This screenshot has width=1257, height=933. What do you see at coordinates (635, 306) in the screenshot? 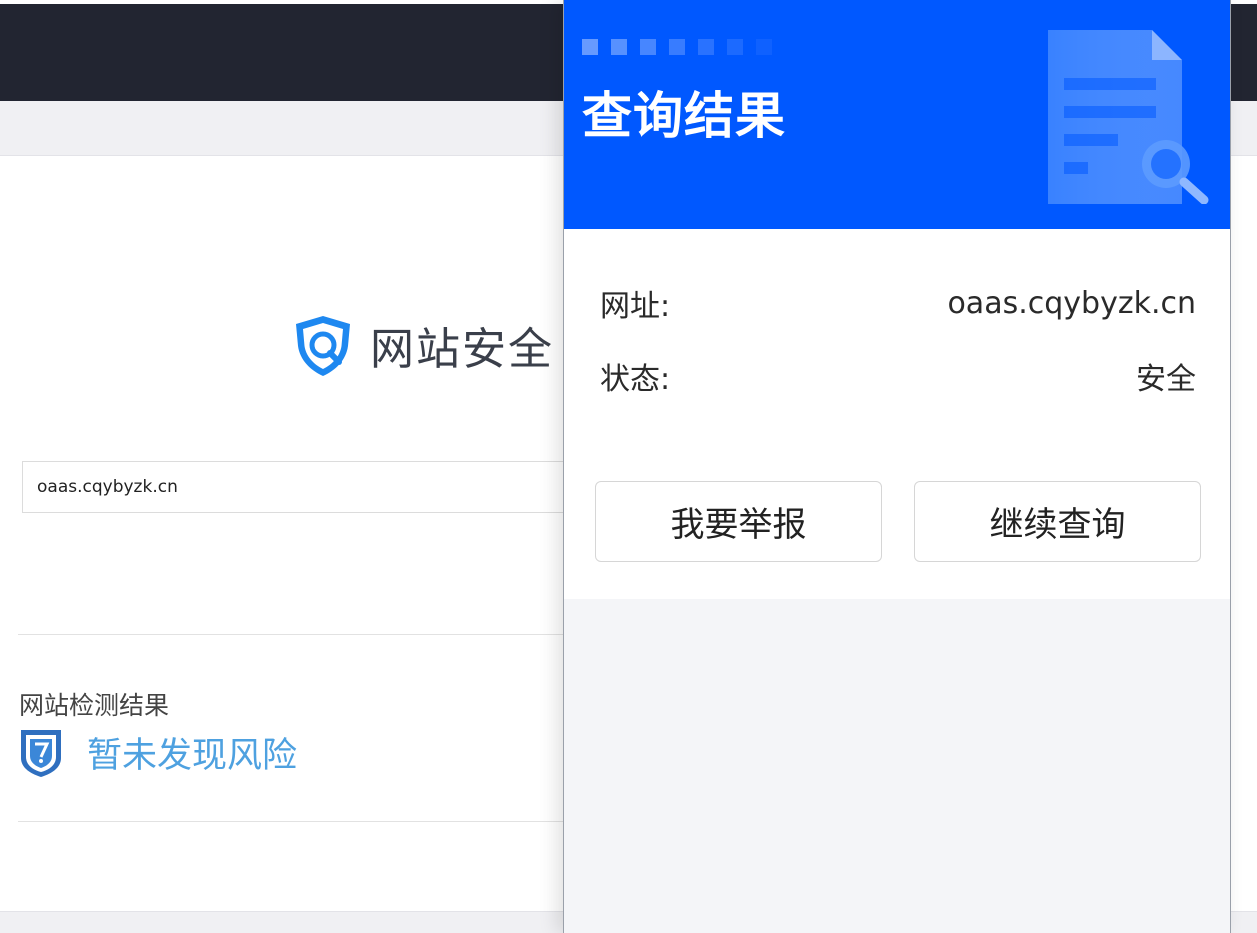
I see `url-label: 网址:` at bounding box center [635, 306].